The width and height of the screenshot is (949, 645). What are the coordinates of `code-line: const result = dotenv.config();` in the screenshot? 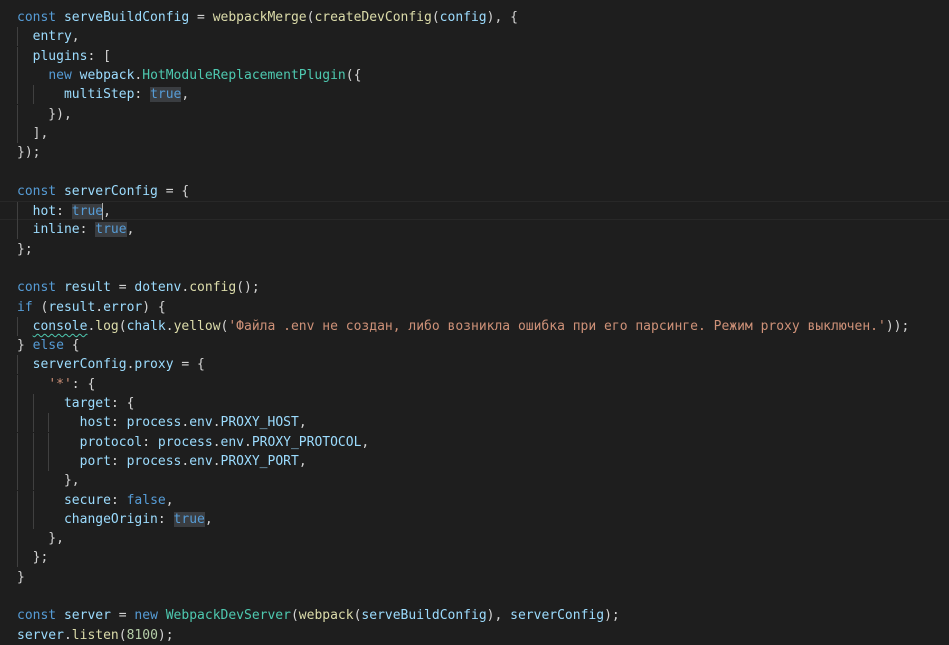 It's located at (474, 287).